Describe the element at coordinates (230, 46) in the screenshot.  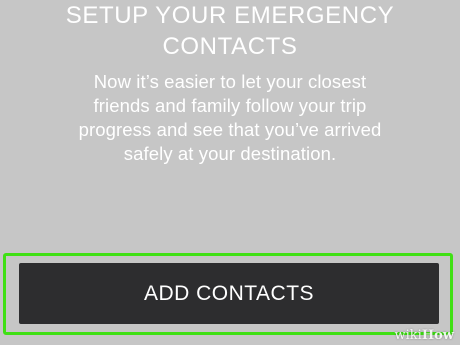
I see `title-line: CONTACTS` at that location.